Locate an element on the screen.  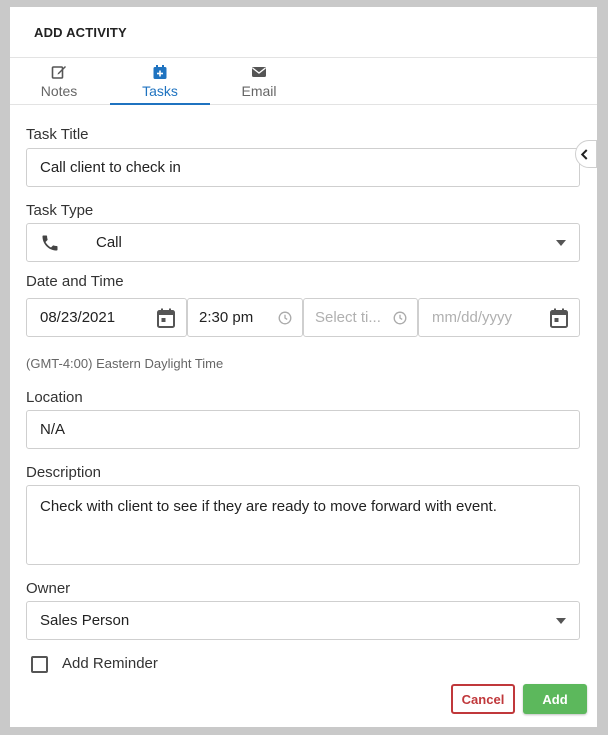
location-value: N/A is located at coordinates (53, 429).